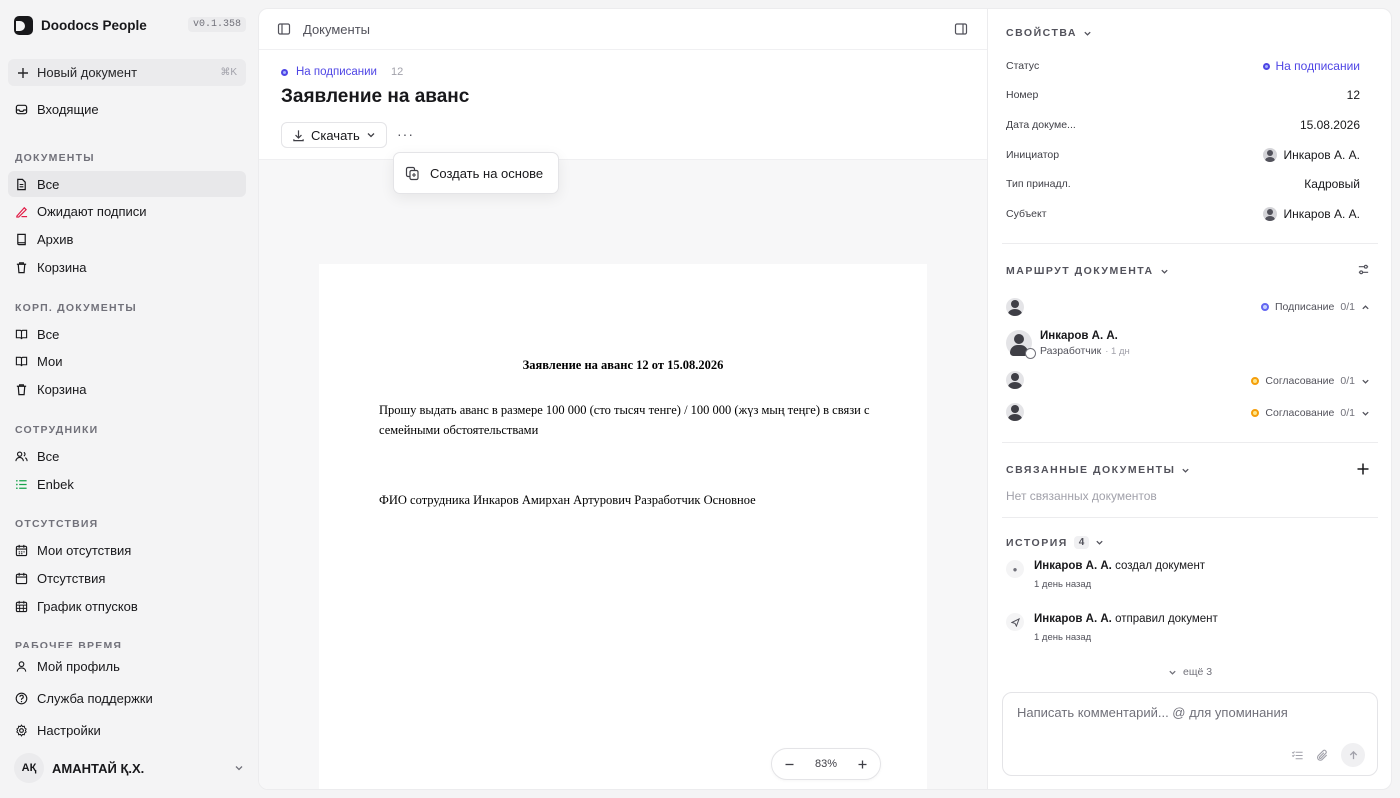 The image size is (1400, 798). I want to click on topbar: Документы, so click(623, 29).